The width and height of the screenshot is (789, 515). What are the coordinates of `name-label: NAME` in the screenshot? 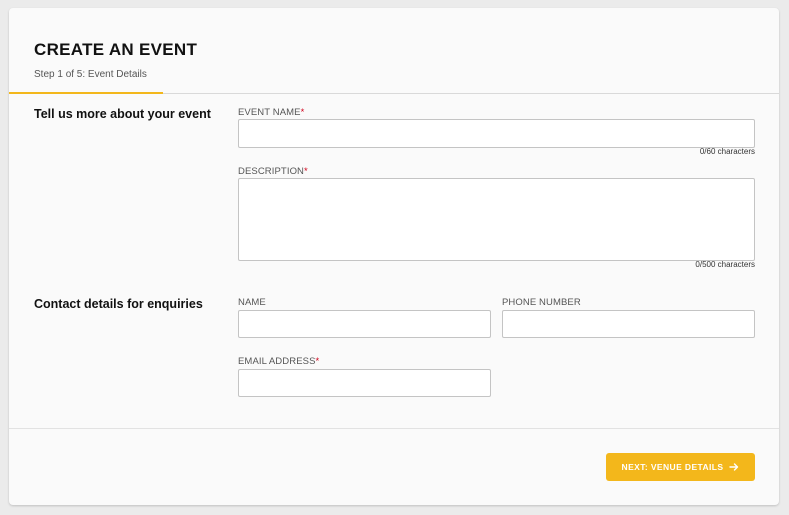 It's located at (252, 302).